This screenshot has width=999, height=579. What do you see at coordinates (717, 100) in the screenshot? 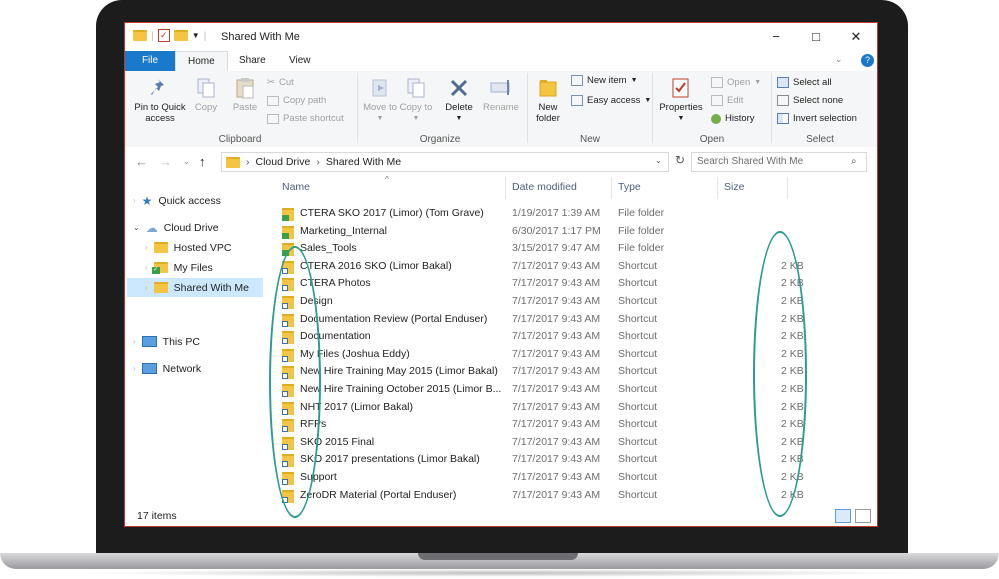
I see `edit-icon` at bounding box center [717, 100].